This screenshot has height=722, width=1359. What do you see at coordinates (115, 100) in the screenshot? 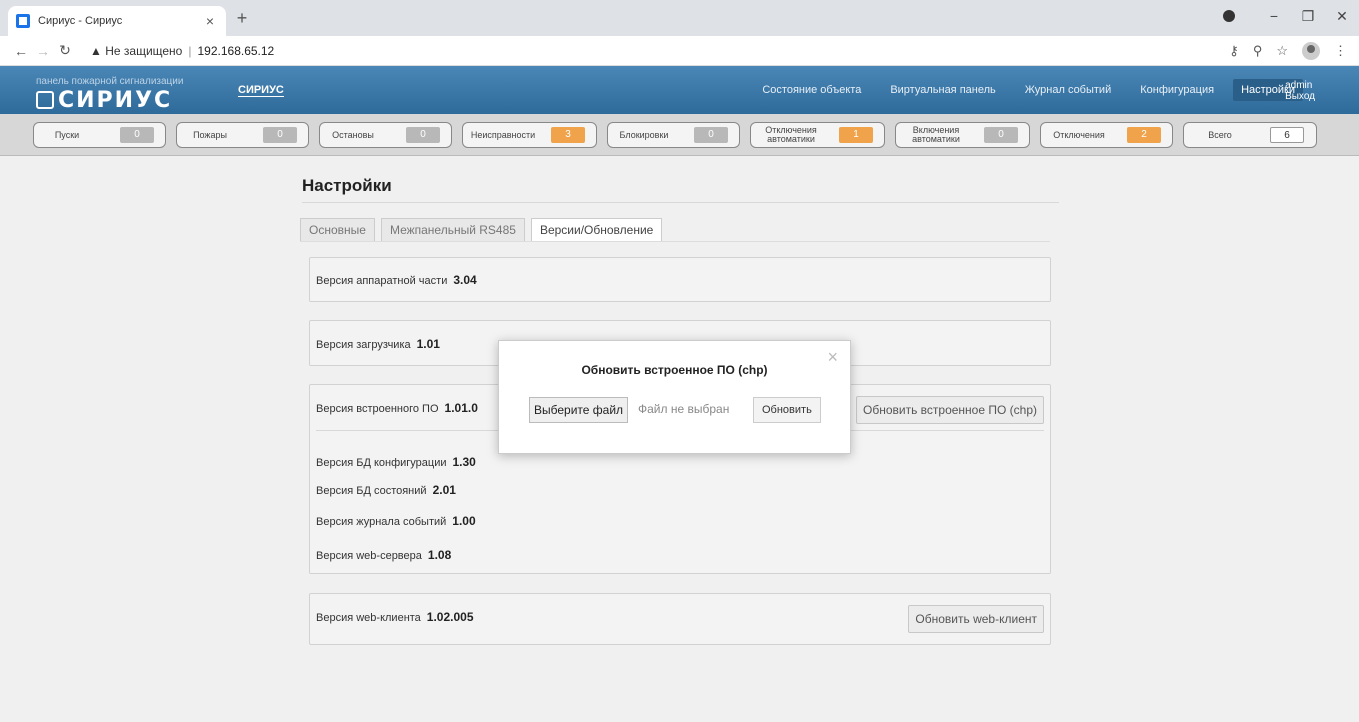
I see `logo-title: СИРИУС` at bounding box center [115, 100].